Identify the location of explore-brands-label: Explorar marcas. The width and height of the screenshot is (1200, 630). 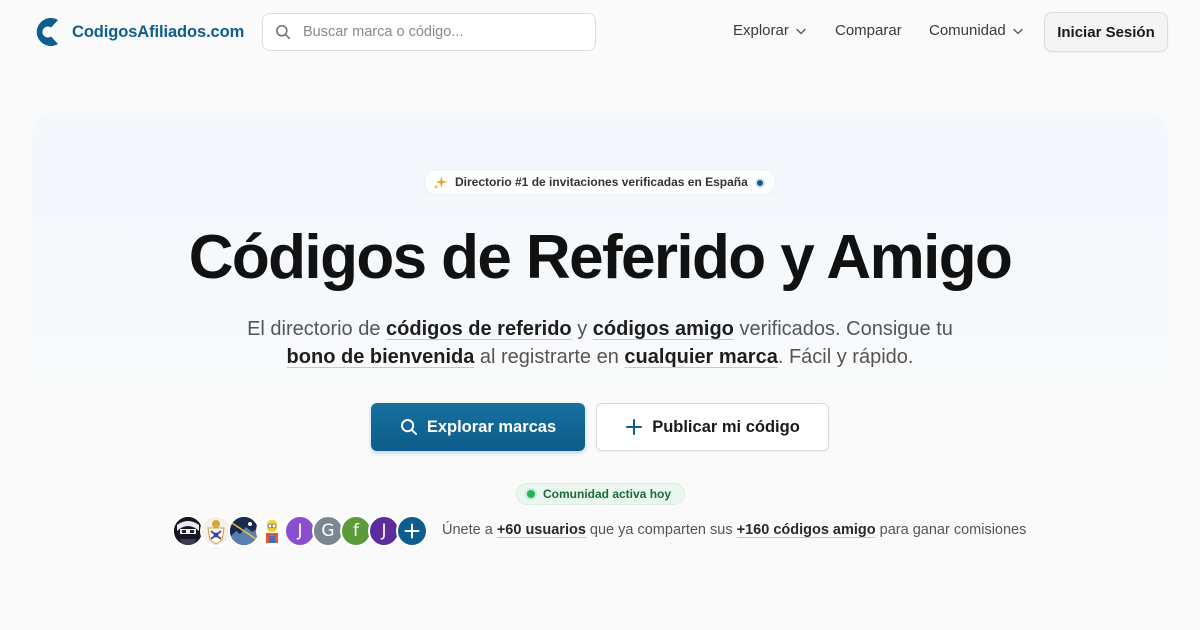
(491, 426).